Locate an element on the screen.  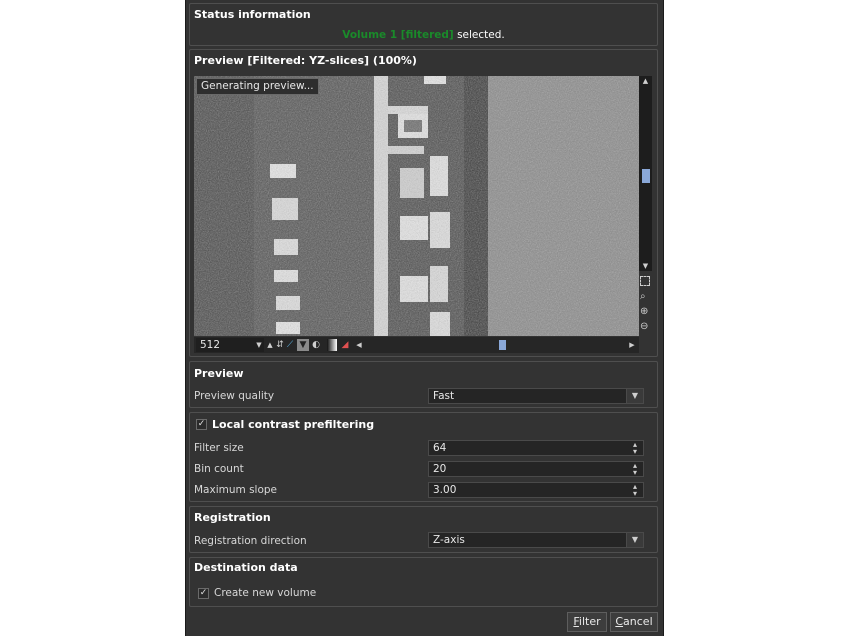
filter-button: Filter is located at coordinates (587, 622).